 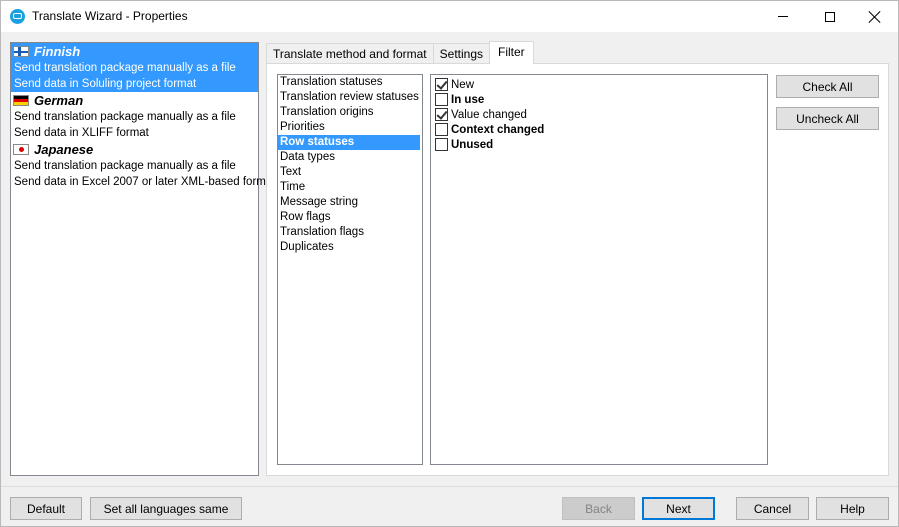 I want to click on value-label: In use, so click(x=468, y=99).